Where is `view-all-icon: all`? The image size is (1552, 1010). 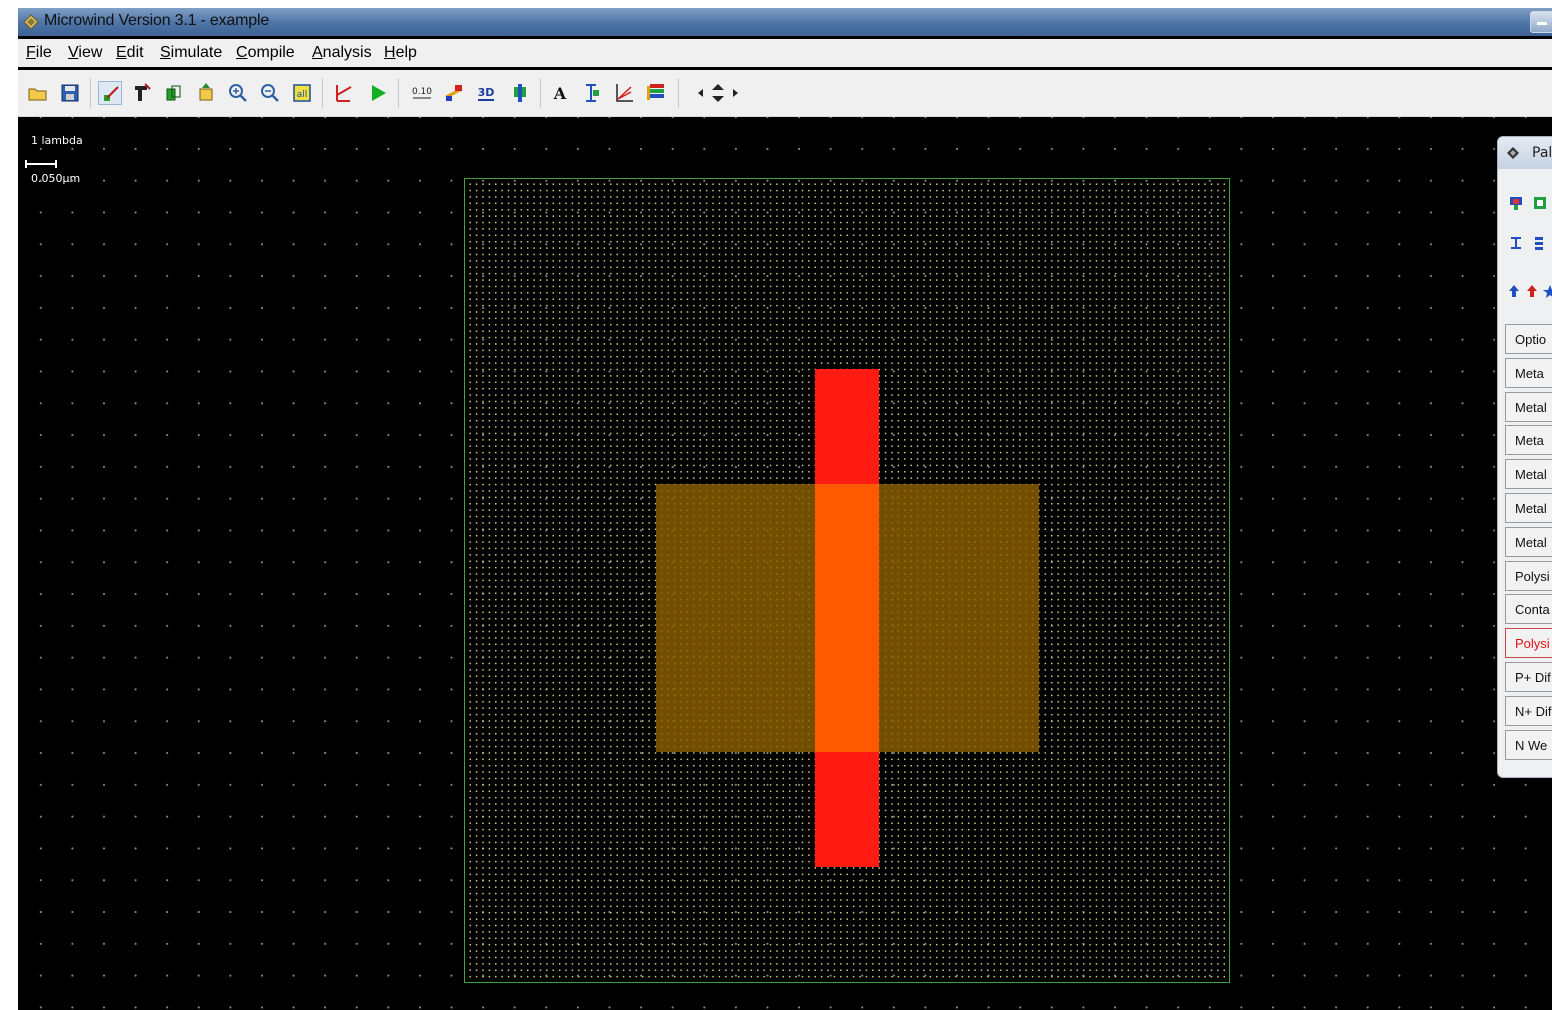
view-all-icon: all is located at coordinates (302, 93).